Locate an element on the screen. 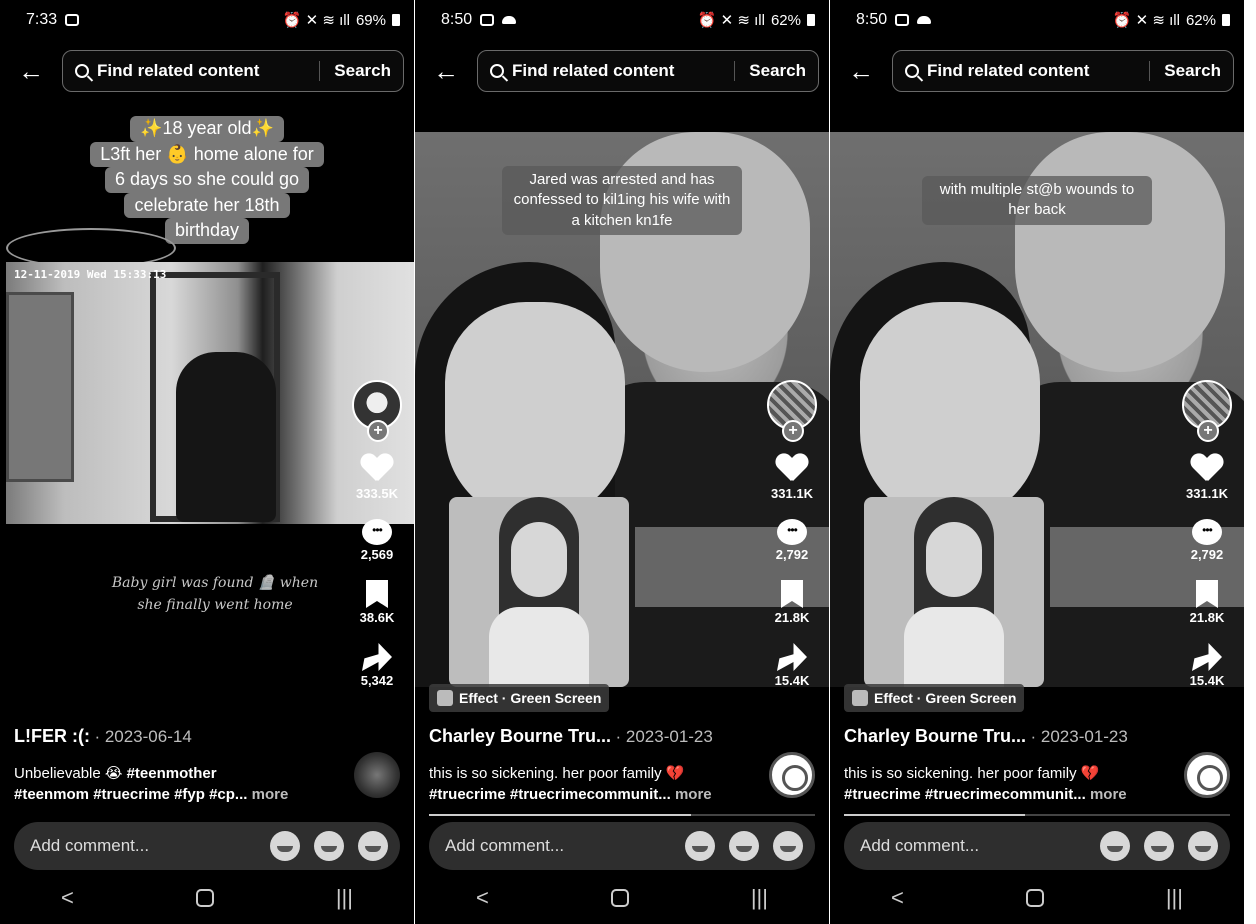  caption-line: ✨18 year old✨ is located at coordinates (207, 129).